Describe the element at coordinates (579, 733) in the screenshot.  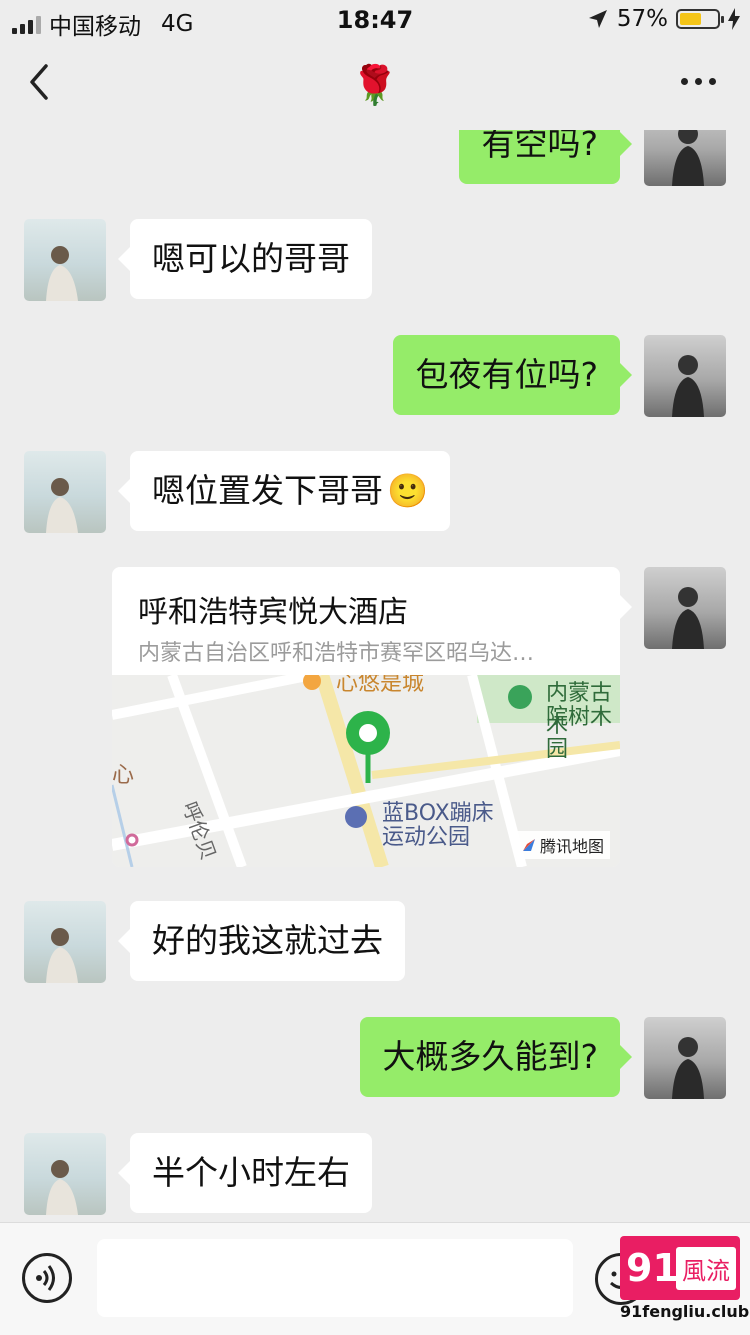
I see `map-label-park-2: 院树木园` at that location.